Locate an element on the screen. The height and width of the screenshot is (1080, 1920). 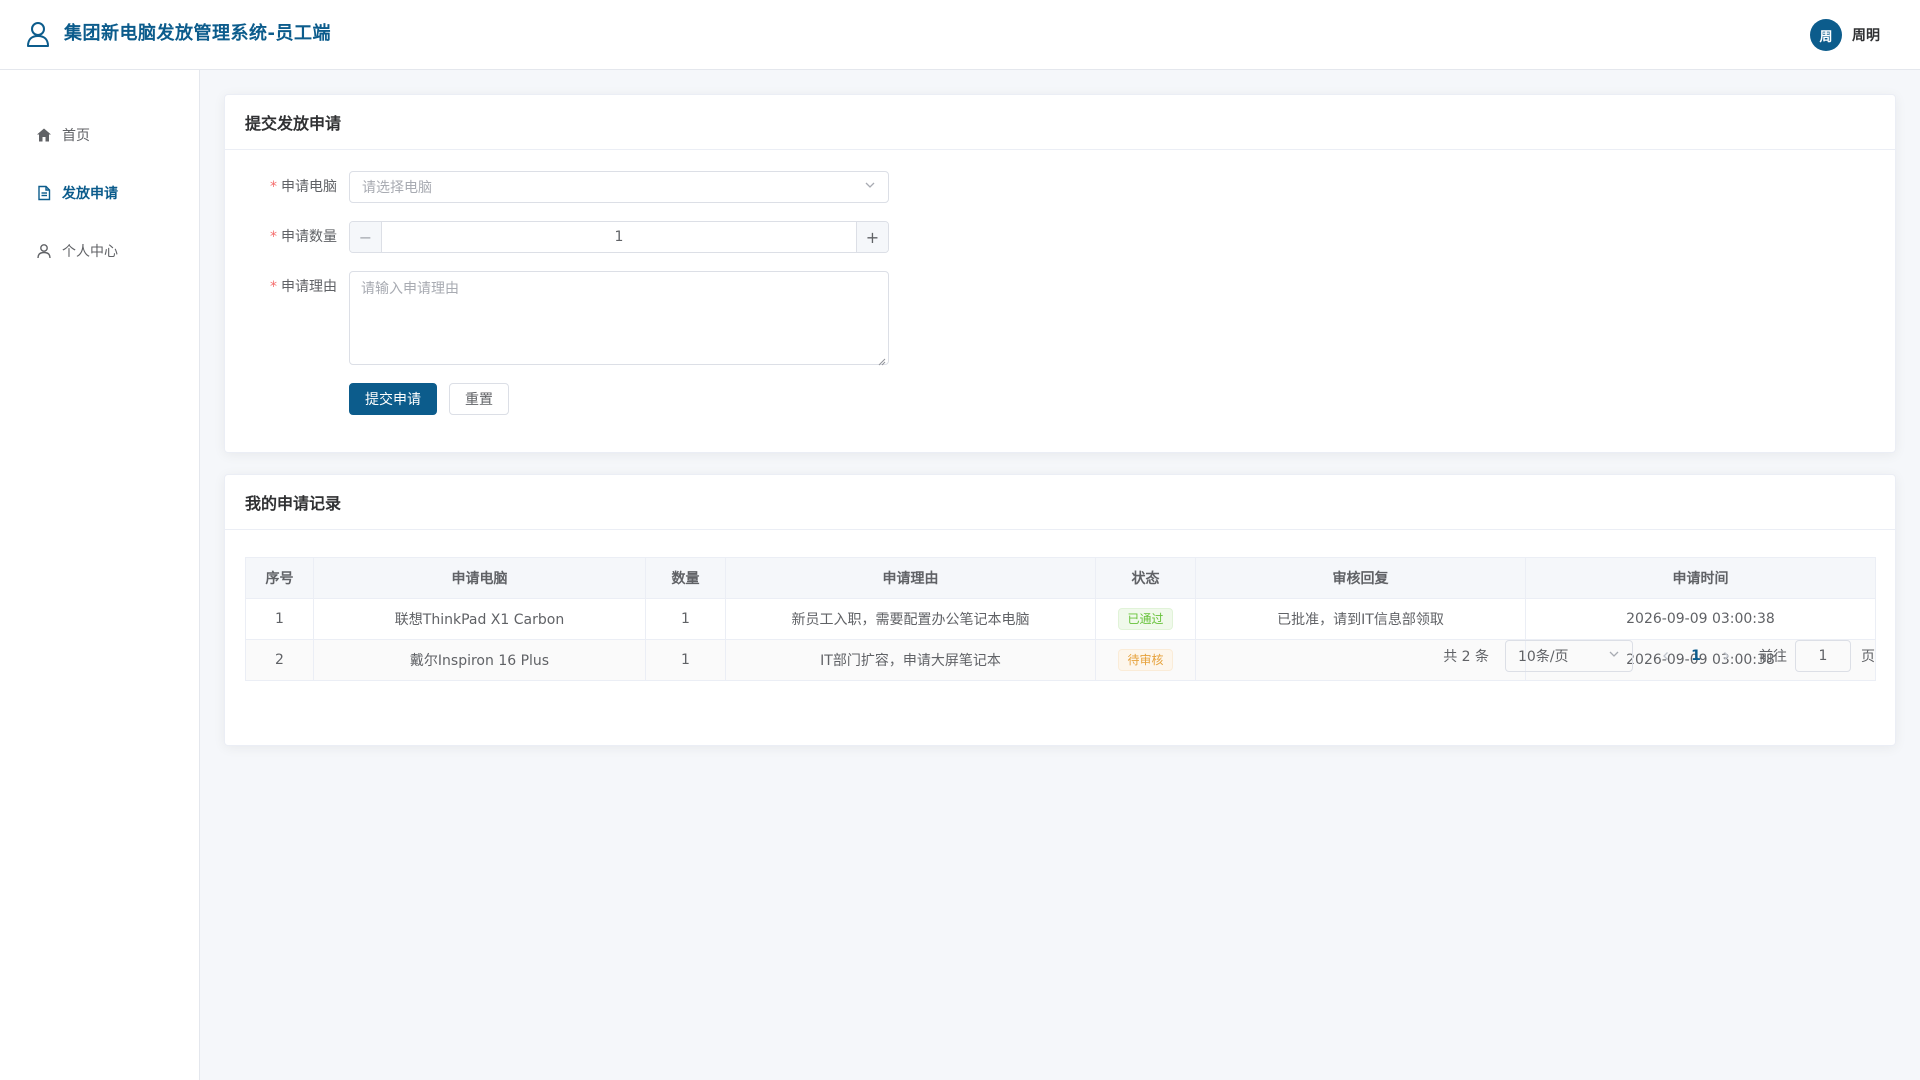
user-outline-icon is located at coordinates (38, 34).